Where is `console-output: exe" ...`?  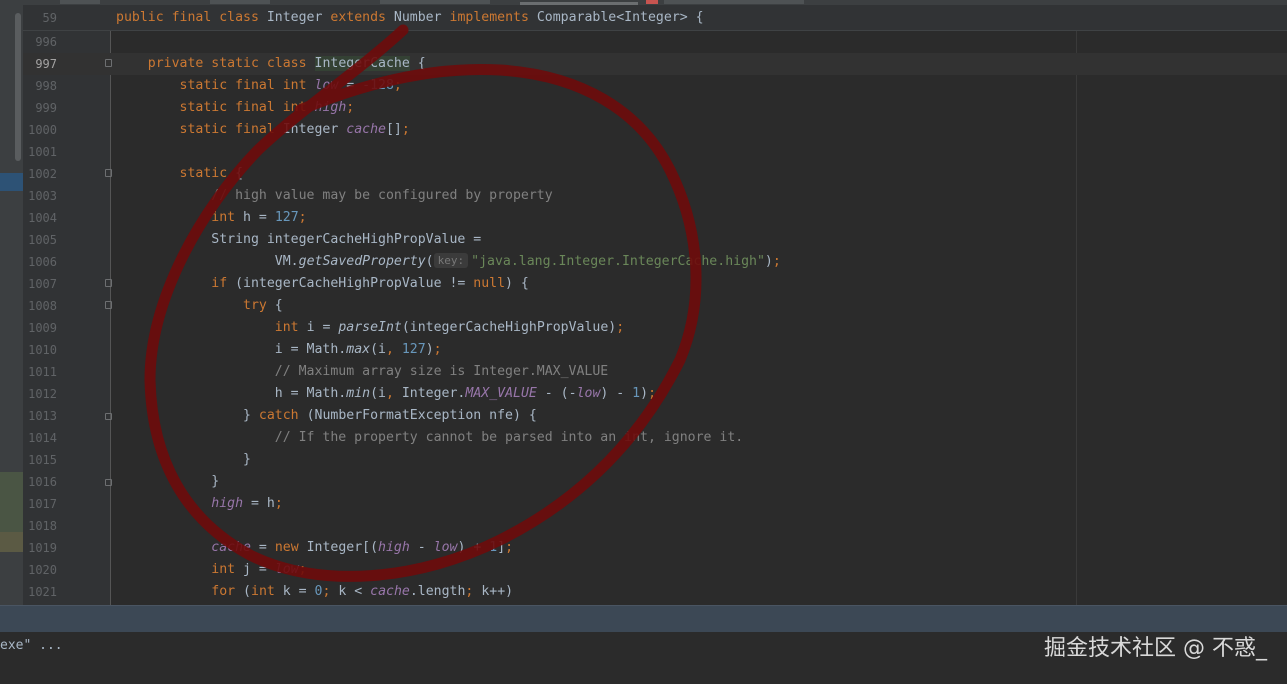
console-output: exe" ... is located at coordinates (31, 645).